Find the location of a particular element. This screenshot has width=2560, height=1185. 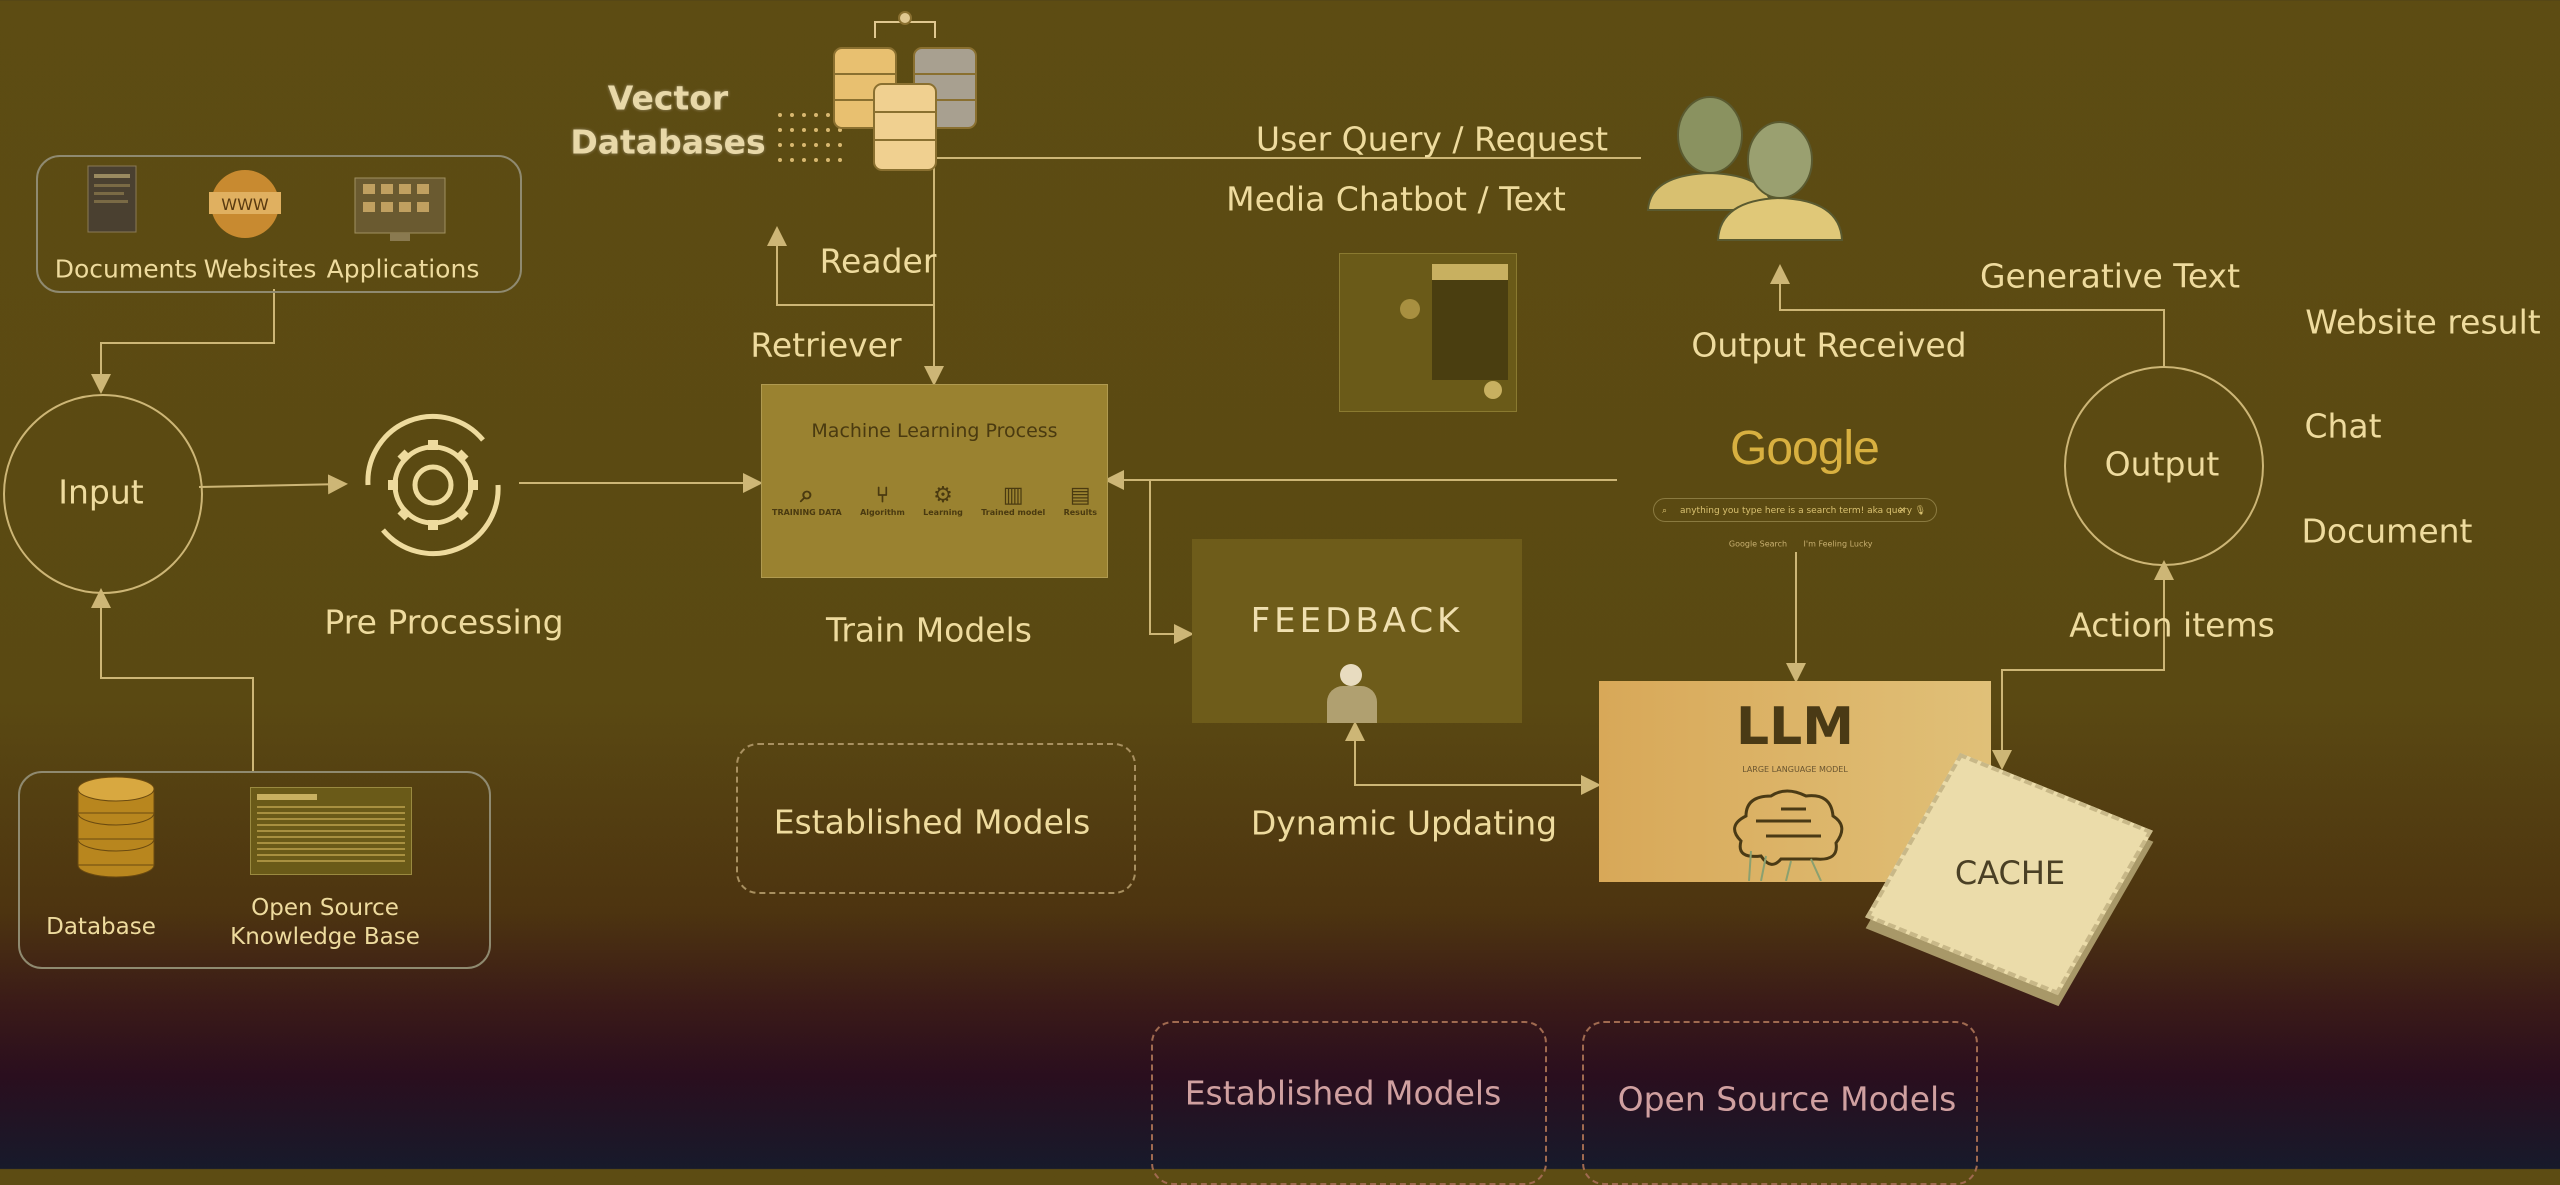

chatbot-screenshot is located at coordinates (1428, 332).